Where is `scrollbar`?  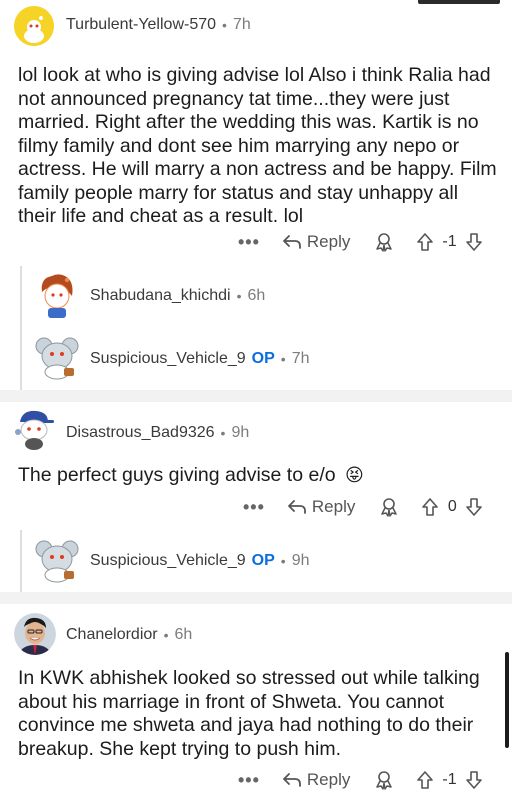
scrollbar is located at coordinates (507, 700).